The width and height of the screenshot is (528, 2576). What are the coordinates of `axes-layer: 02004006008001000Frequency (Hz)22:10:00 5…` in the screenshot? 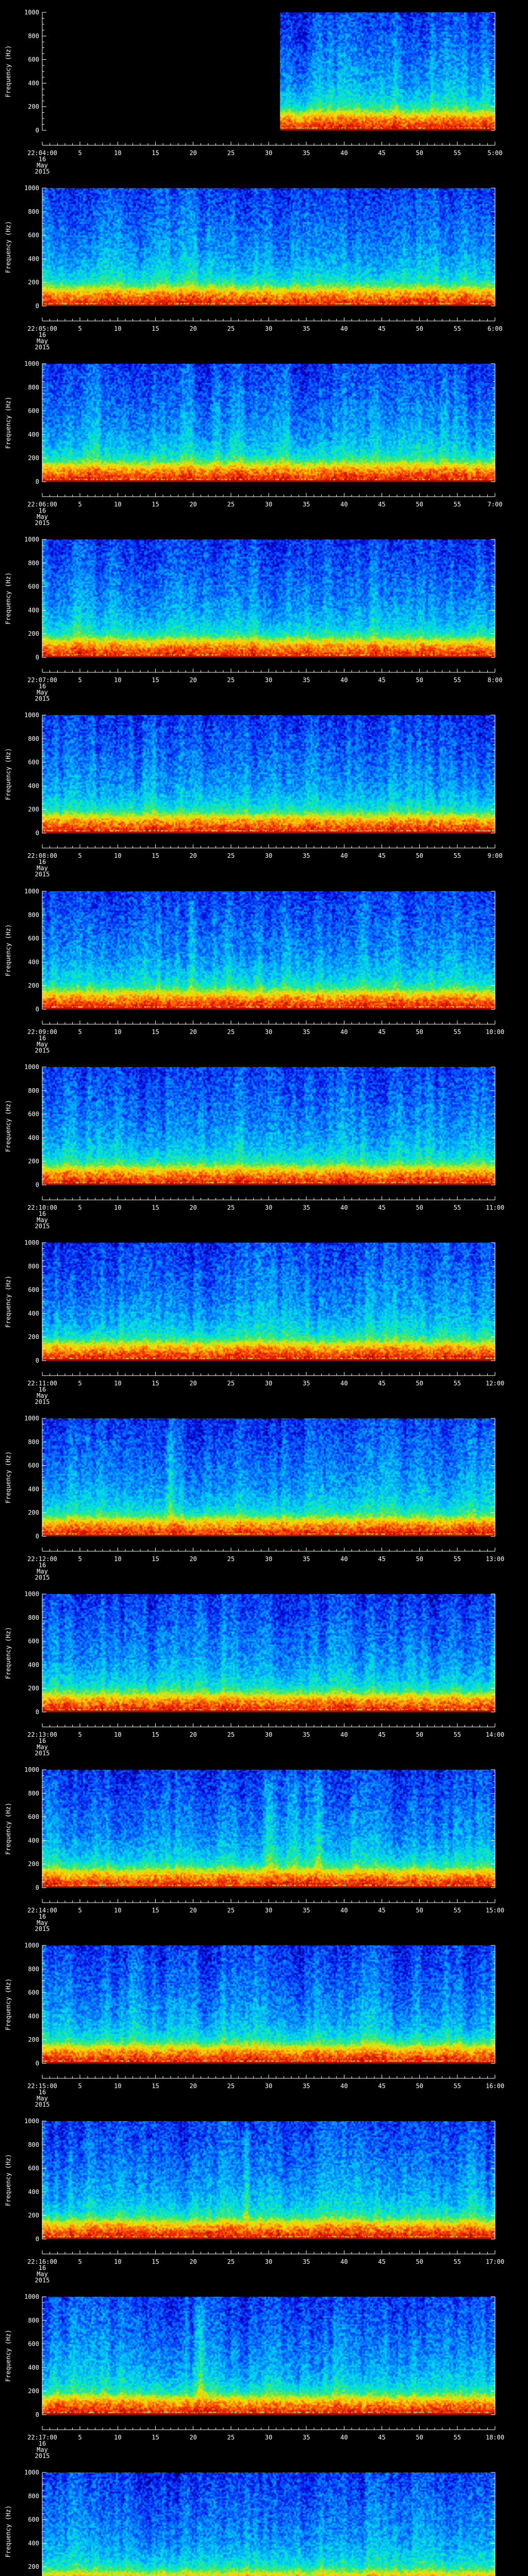 It's located at (254, 1146).